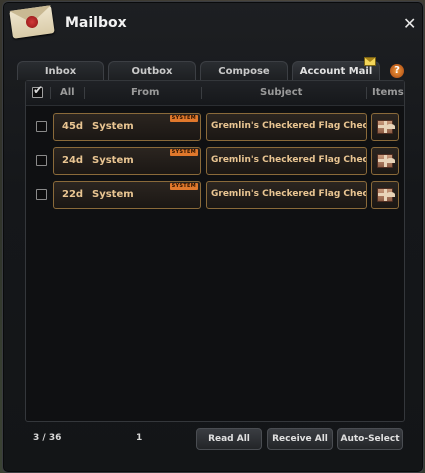 This screenshot has width=425, height=473. Describe the element at coordinates (370, 61) in the screenshot. I see `new-mail-envelope-icon` at that location.